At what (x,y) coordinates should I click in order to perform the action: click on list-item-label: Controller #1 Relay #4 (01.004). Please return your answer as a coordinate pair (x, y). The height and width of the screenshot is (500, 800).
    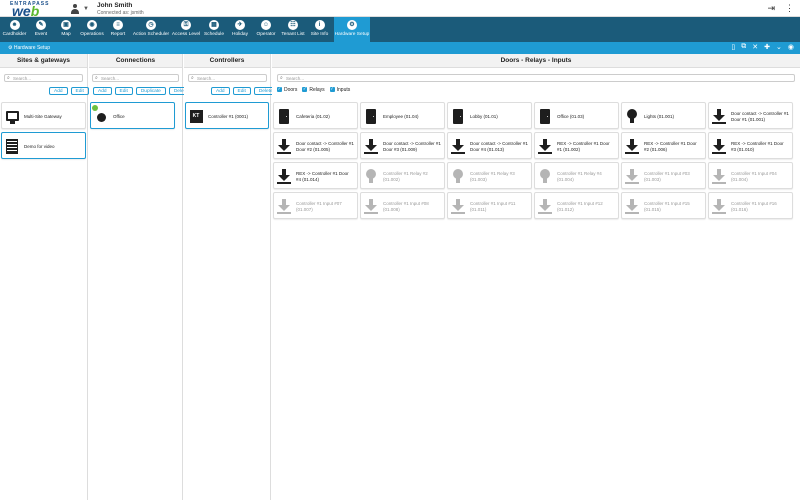
    Looking at the image, I should click on (579, 176).